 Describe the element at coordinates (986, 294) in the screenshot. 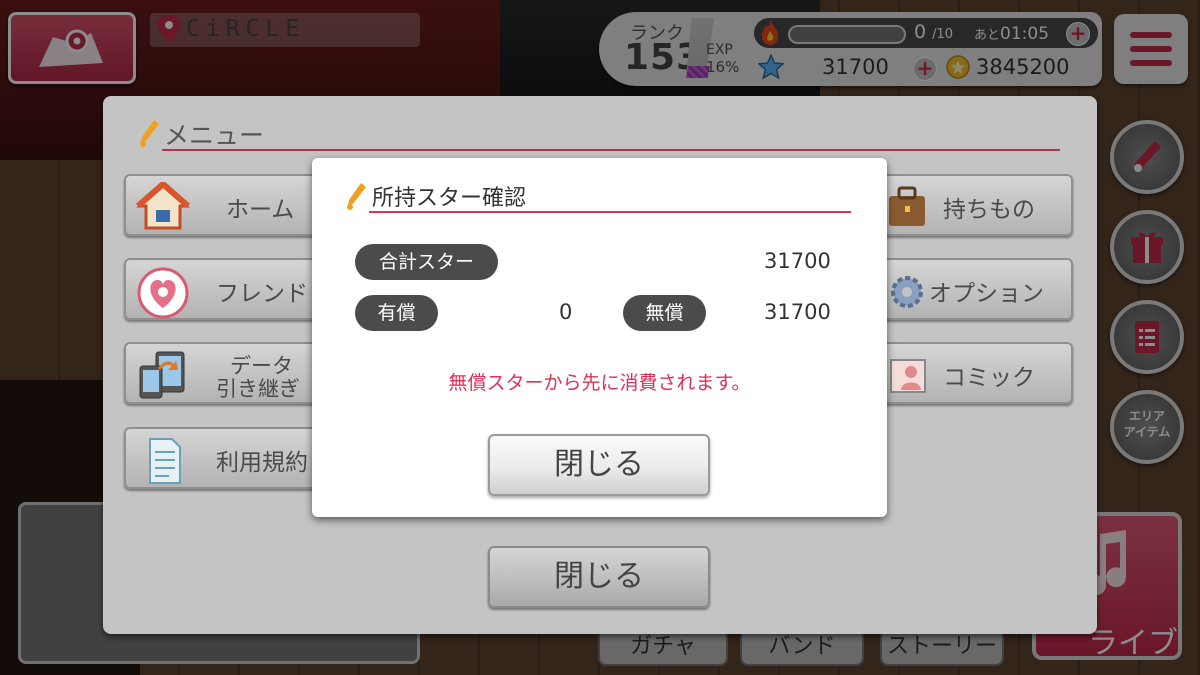

I see `options-label: オプション` at that location.